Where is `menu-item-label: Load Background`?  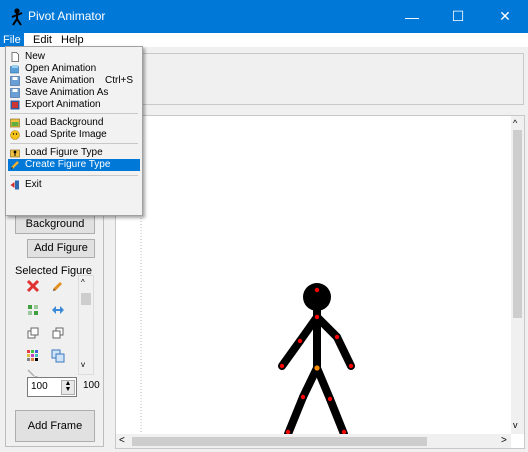 menu-item-label: Load Background is located at coordinates (64, 122).